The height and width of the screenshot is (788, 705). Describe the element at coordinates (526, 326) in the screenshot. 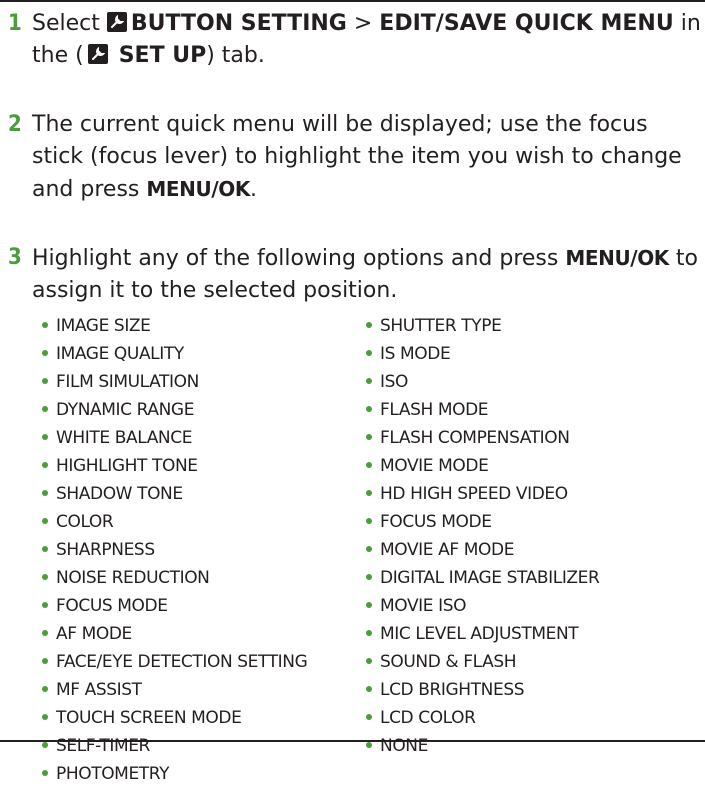

I see `list-item: SHUTTER TYPE` at that location.